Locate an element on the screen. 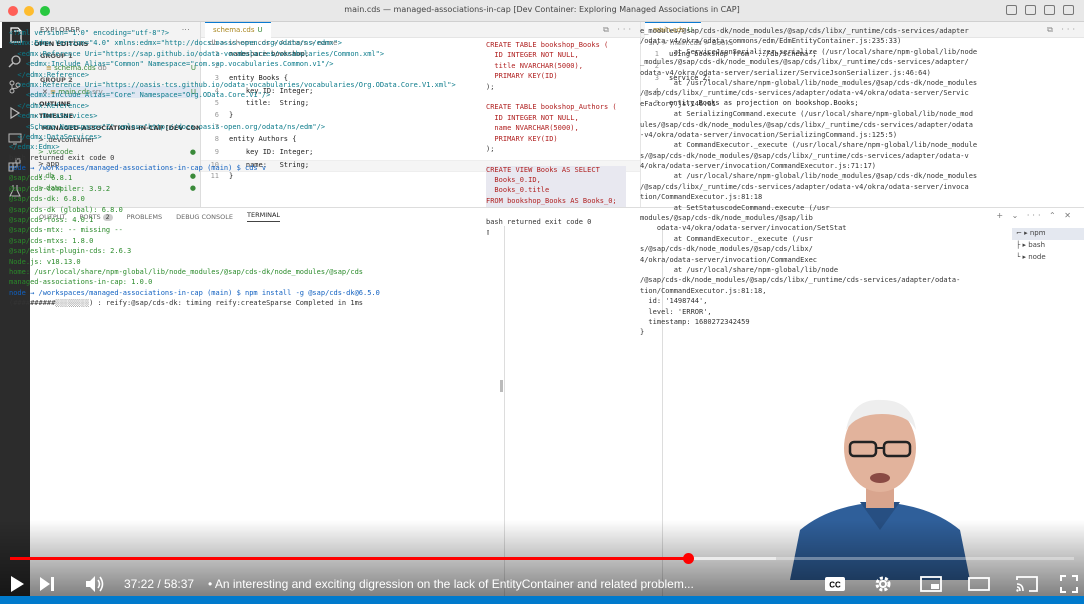 Image resolution: width=1084 pixels, height=604 pixels. progress-played is located at coordinates (349, 558).